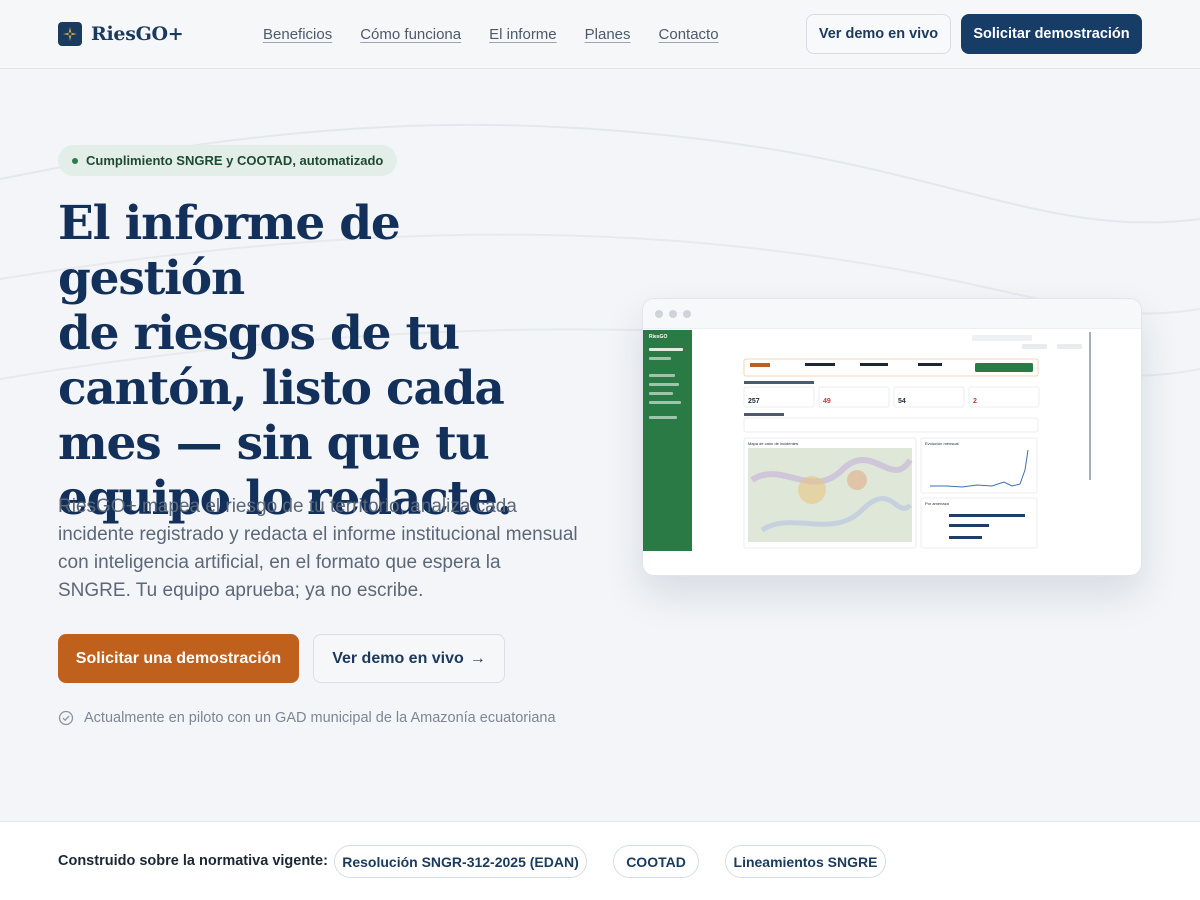 The height and width of the screenshot is (900, 1200). Describe the element at coordinates (460, 861) in the screenshot. I see `regulation-chip-sngr: Resolución SNGR-312-2025 (EDAN)` at that location.